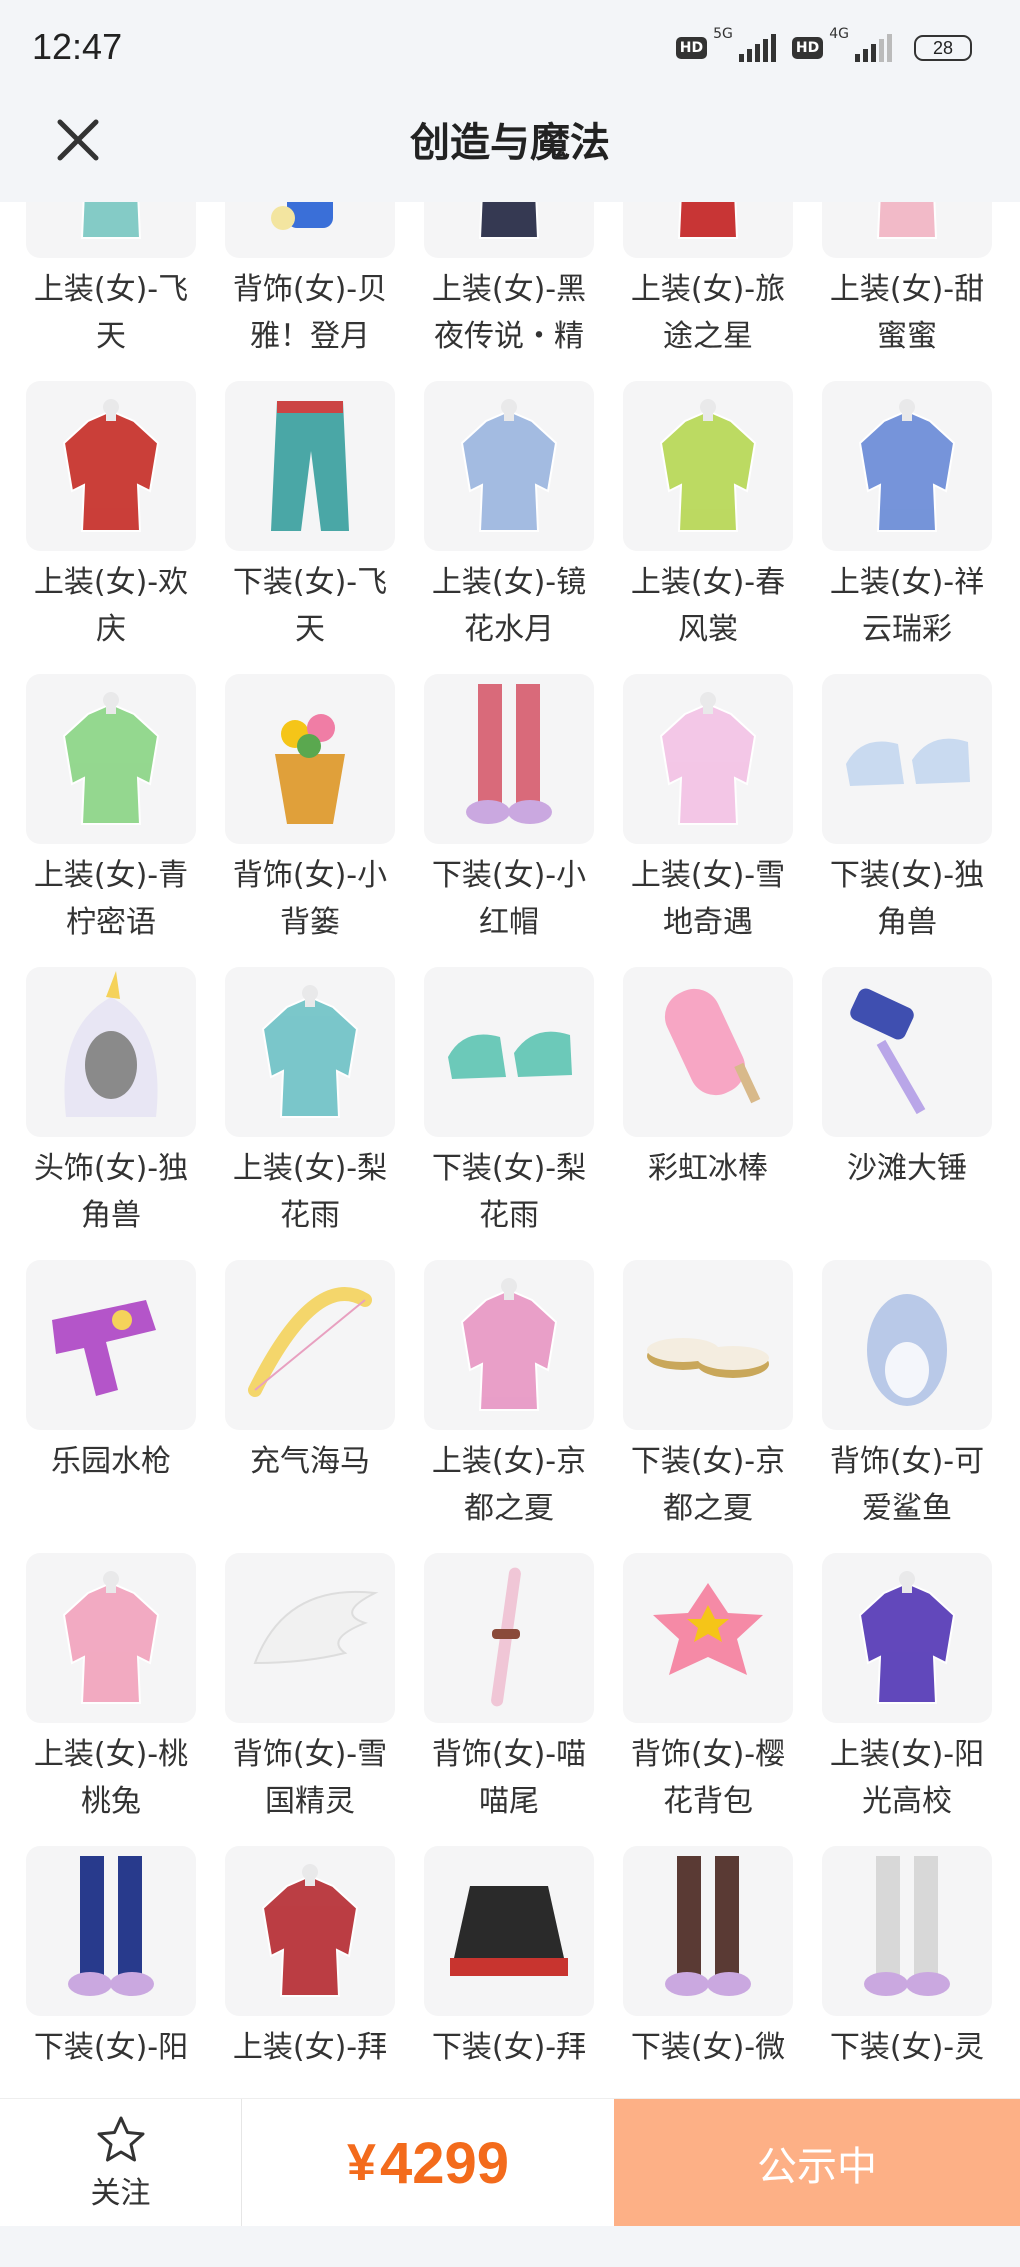 The height and width of the screenshot is (2267, 1020). I want to click on item-card: 上装(女)-梨花雨, so click(310, 1113).